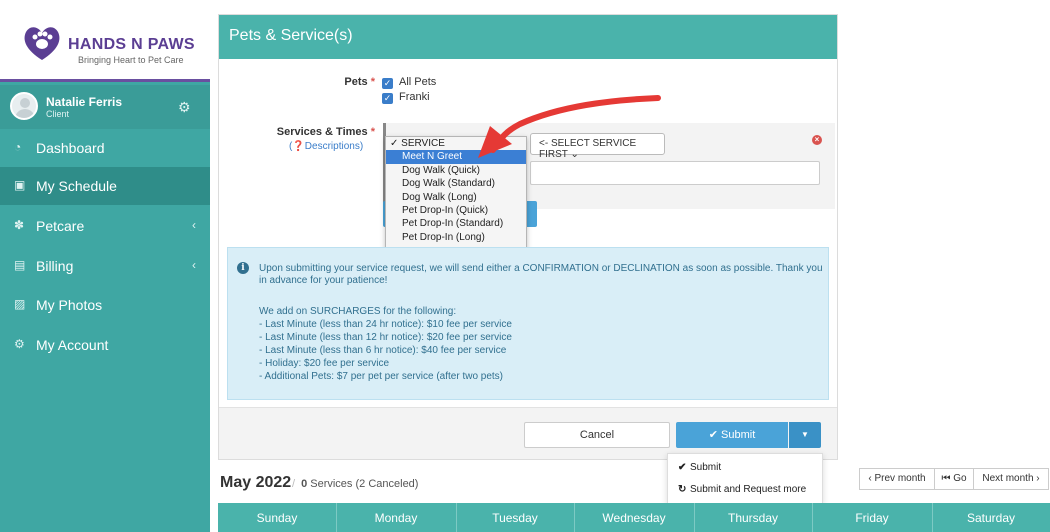  I want to click on day-header: Sunday, so click(277, 518).